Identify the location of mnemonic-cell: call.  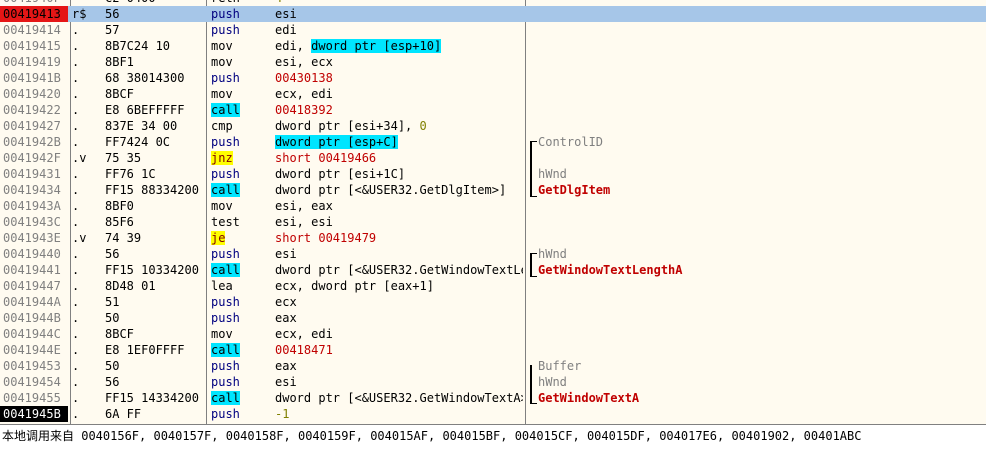
(241, 110).